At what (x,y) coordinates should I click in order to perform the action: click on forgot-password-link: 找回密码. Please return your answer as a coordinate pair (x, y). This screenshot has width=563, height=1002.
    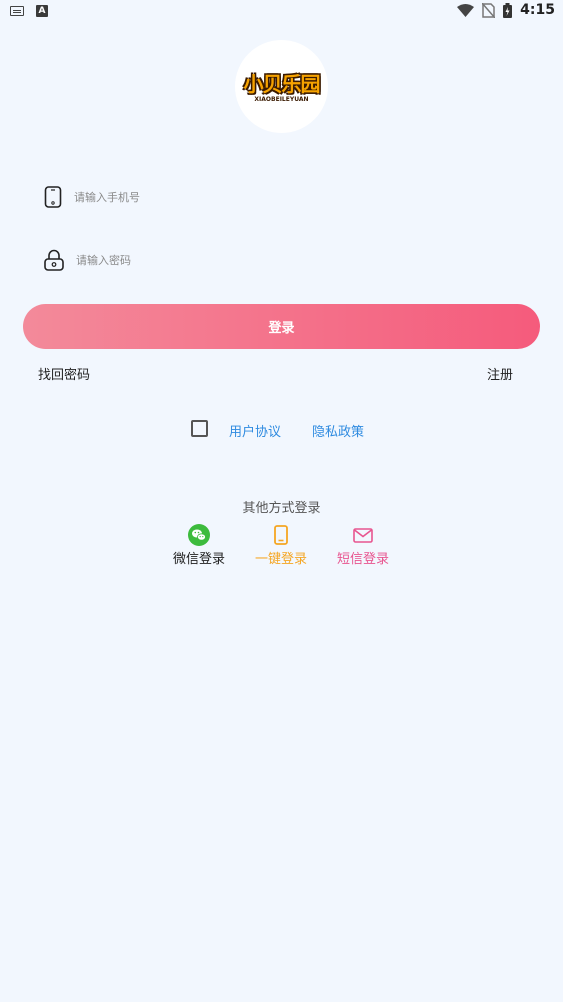
    Looking at the image, I should click on (64, 373).